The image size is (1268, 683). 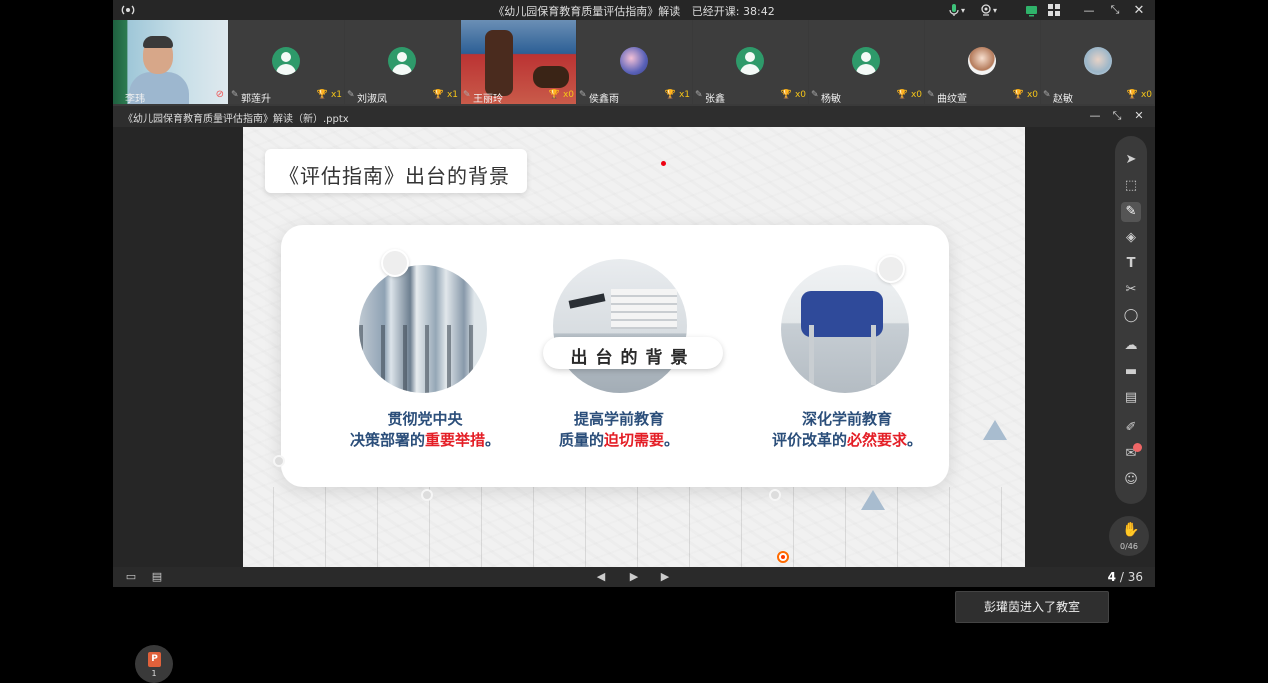 What do you see at coordinates (1095, 116) in the screenshot?
I see `doc-minimize-icon: —` at bounding box center [1095, 116].